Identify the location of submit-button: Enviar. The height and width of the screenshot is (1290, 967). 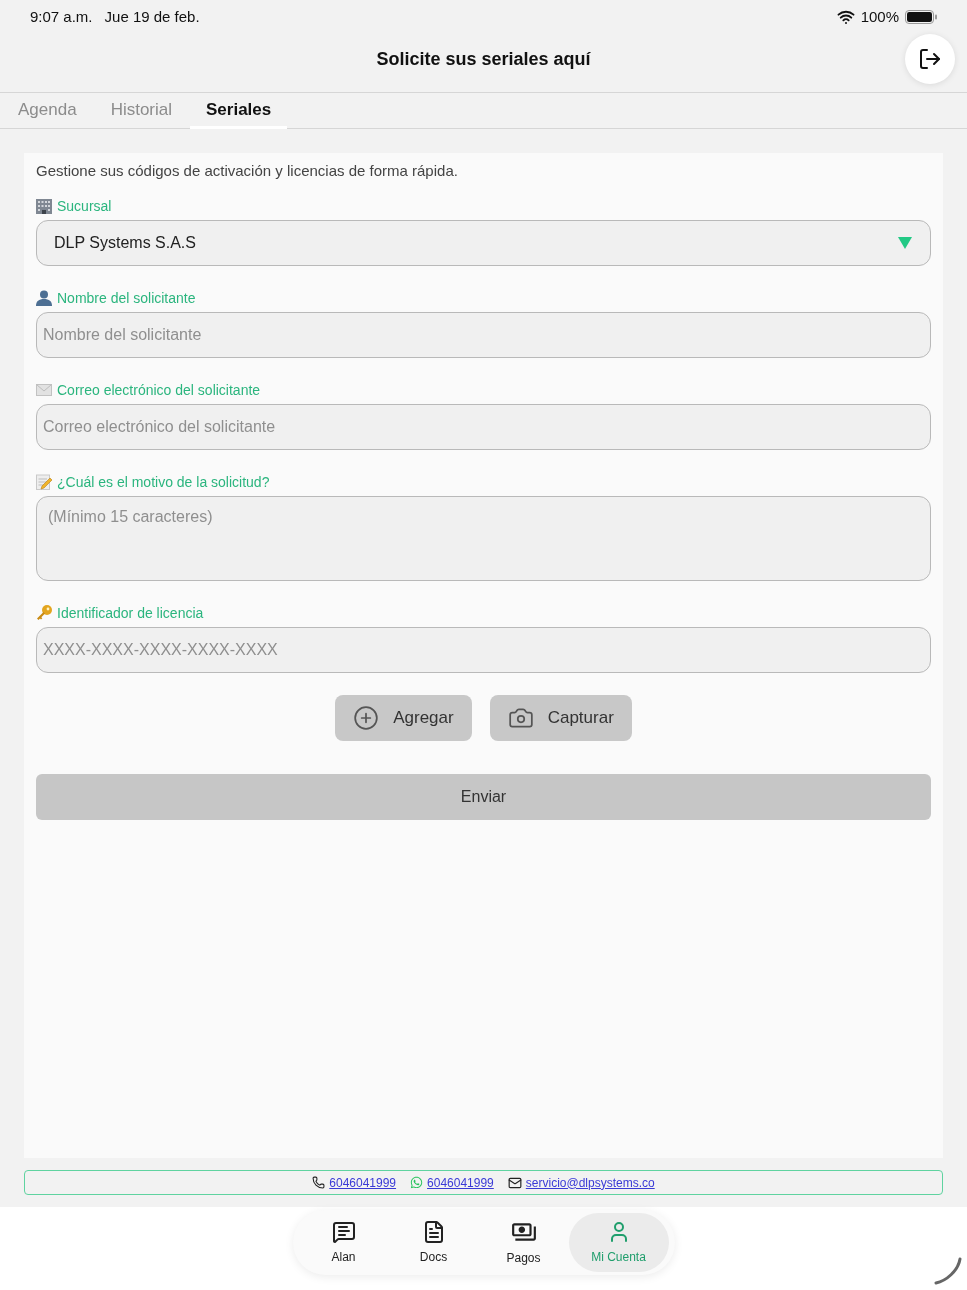
(483, 797).